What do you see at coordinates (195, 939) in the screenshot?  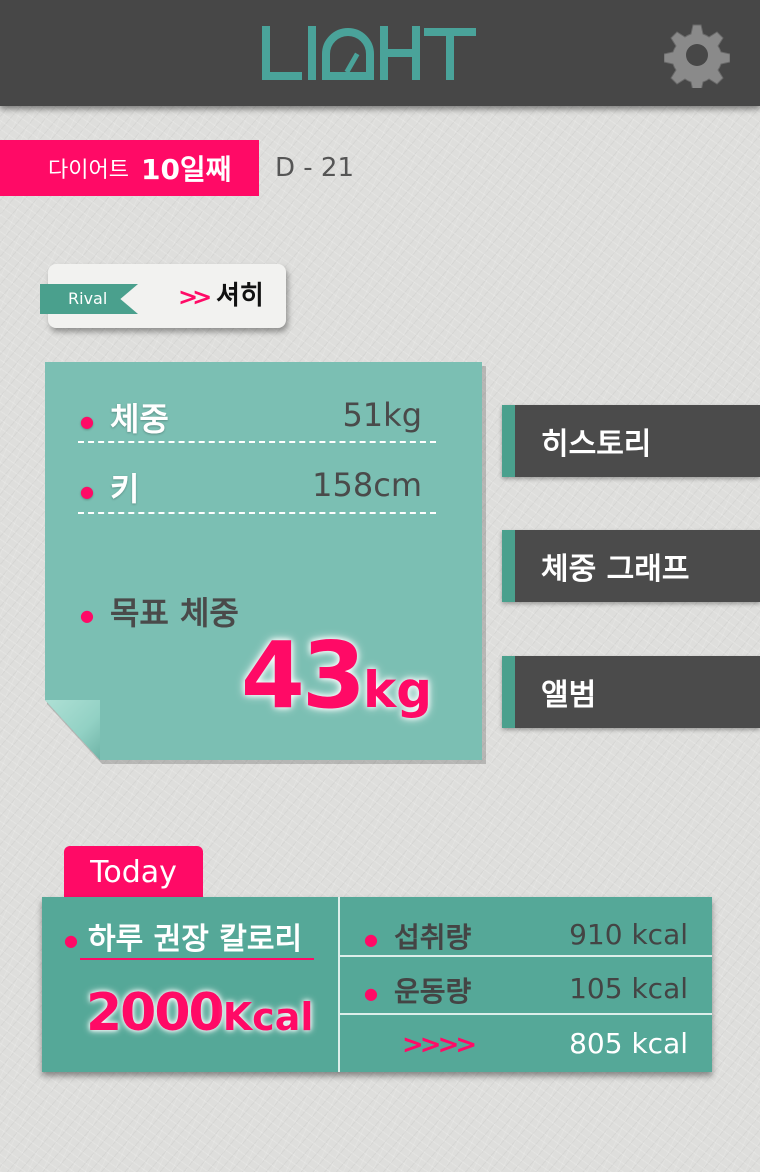 I see `recommended-calorie-label: 하루 권장 칼로리` at bounding box center [195, 939].